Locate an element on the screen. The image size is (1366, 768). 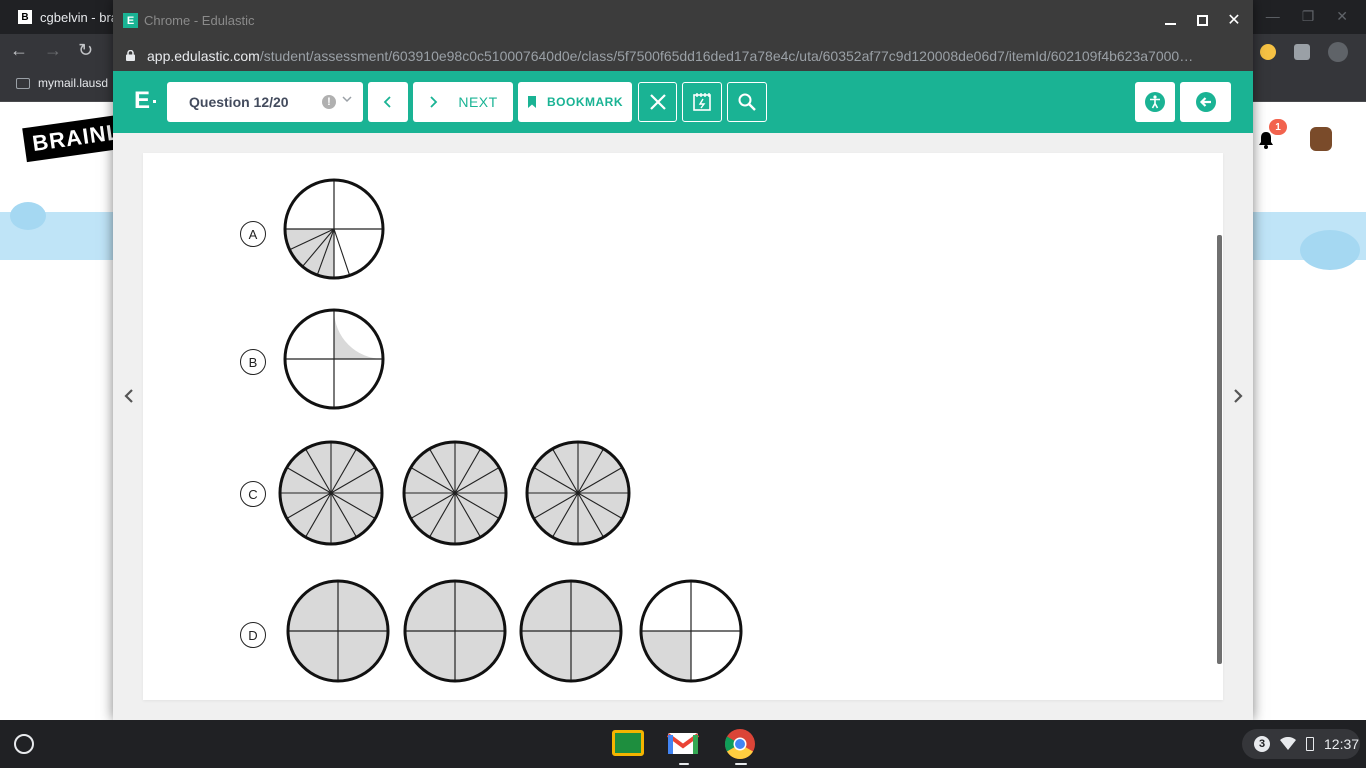
close-window-icon: ✕ is located at coordinates (1234, 20).